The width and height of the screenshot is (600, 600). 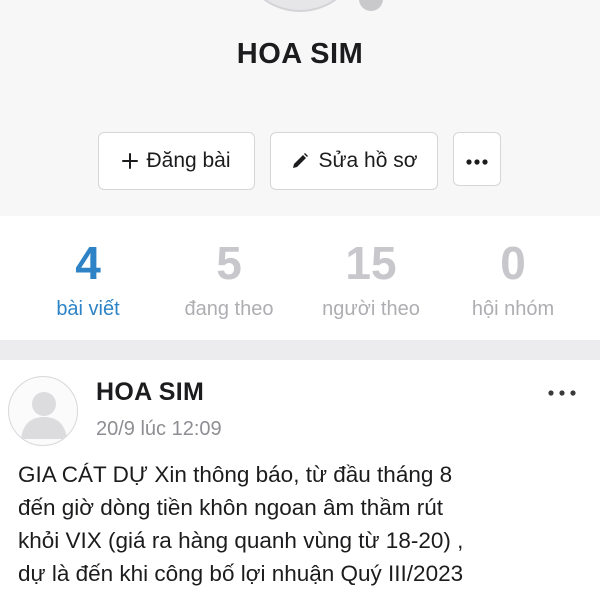 What do you see at coordinates (159, 429) in the screenshot?
I see `post-timestamp: 20/9 lúc 12:09` at bounding box center [159, 429].